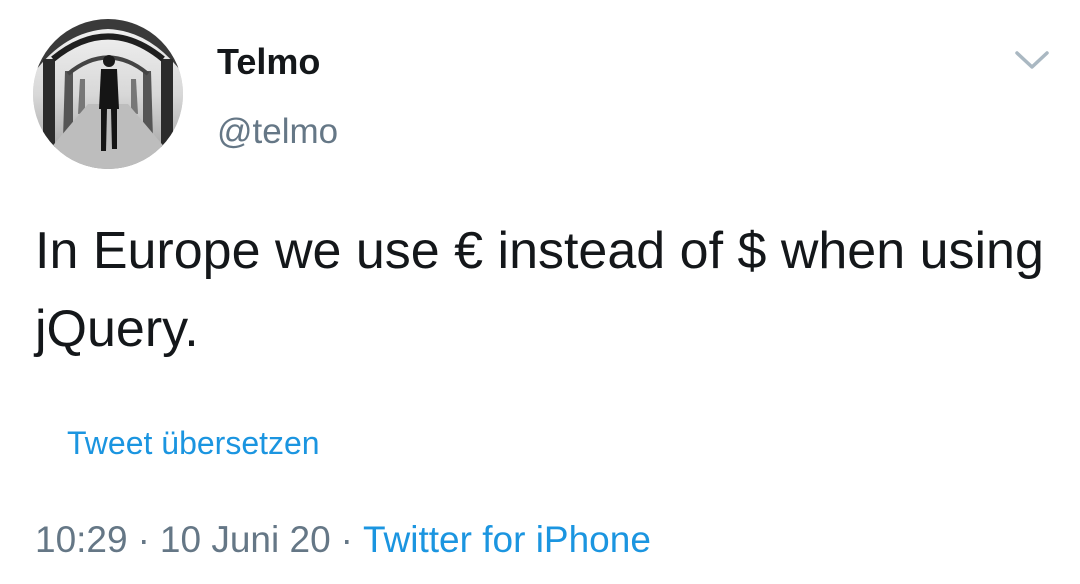 This screenshot has width=1080, height=584. I want to click on tweet-time: 10:29, so click(81, 539).